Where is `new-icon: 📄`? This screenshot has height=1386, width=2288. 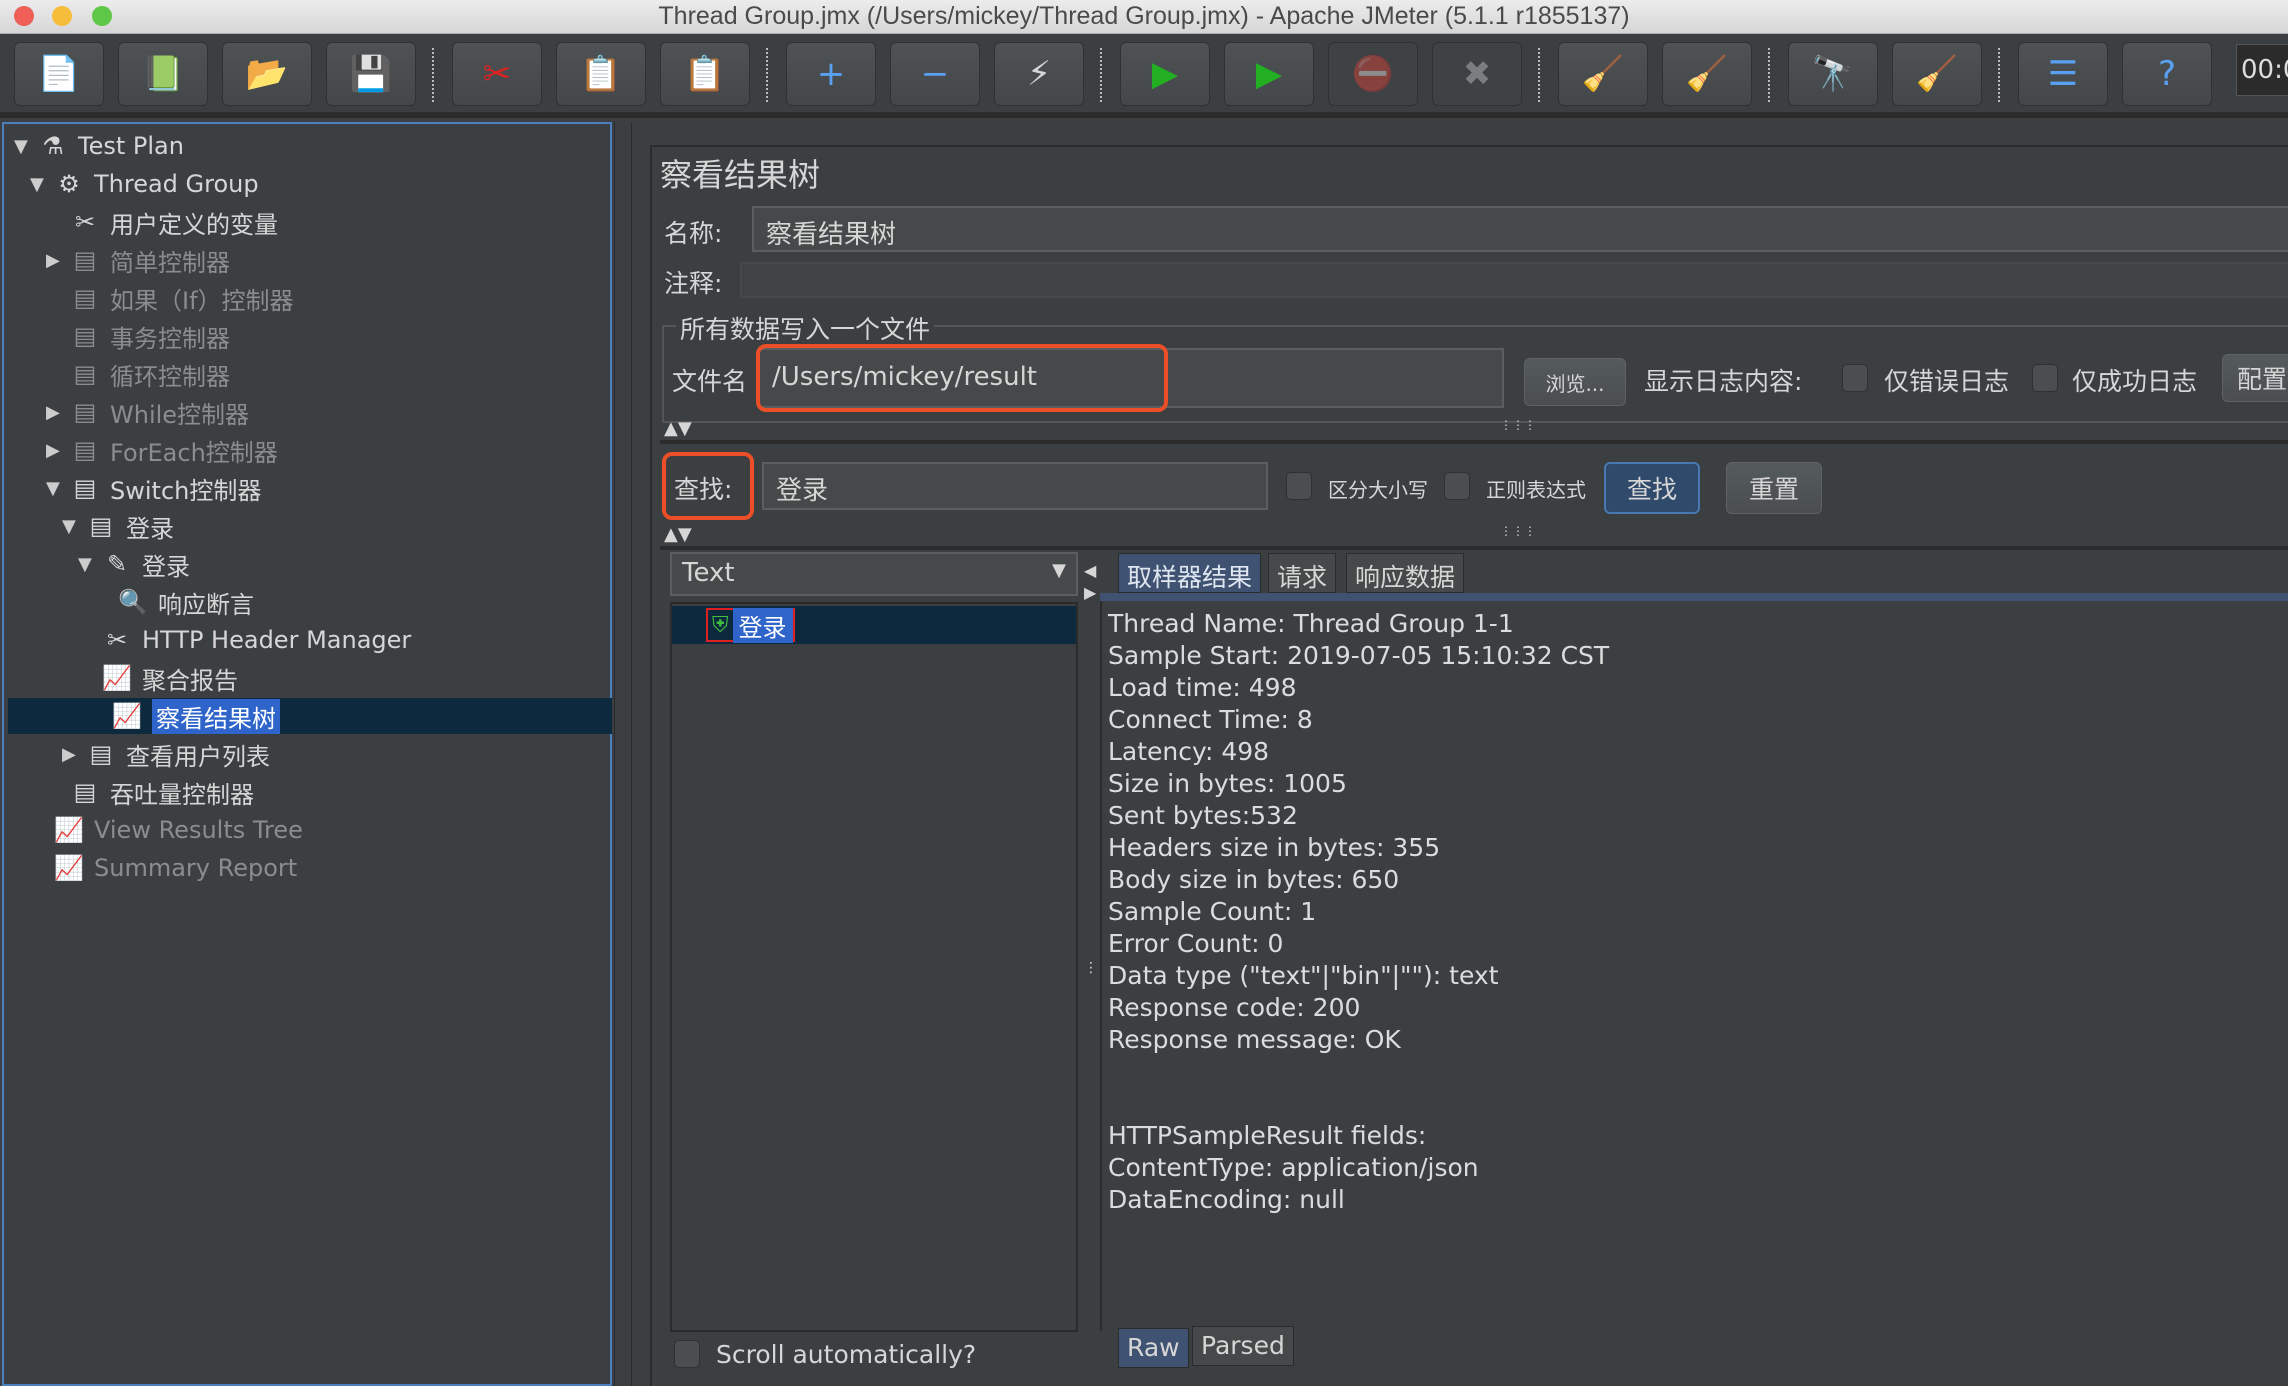 new-icon: 📄 is located at coordinates (59, 74).